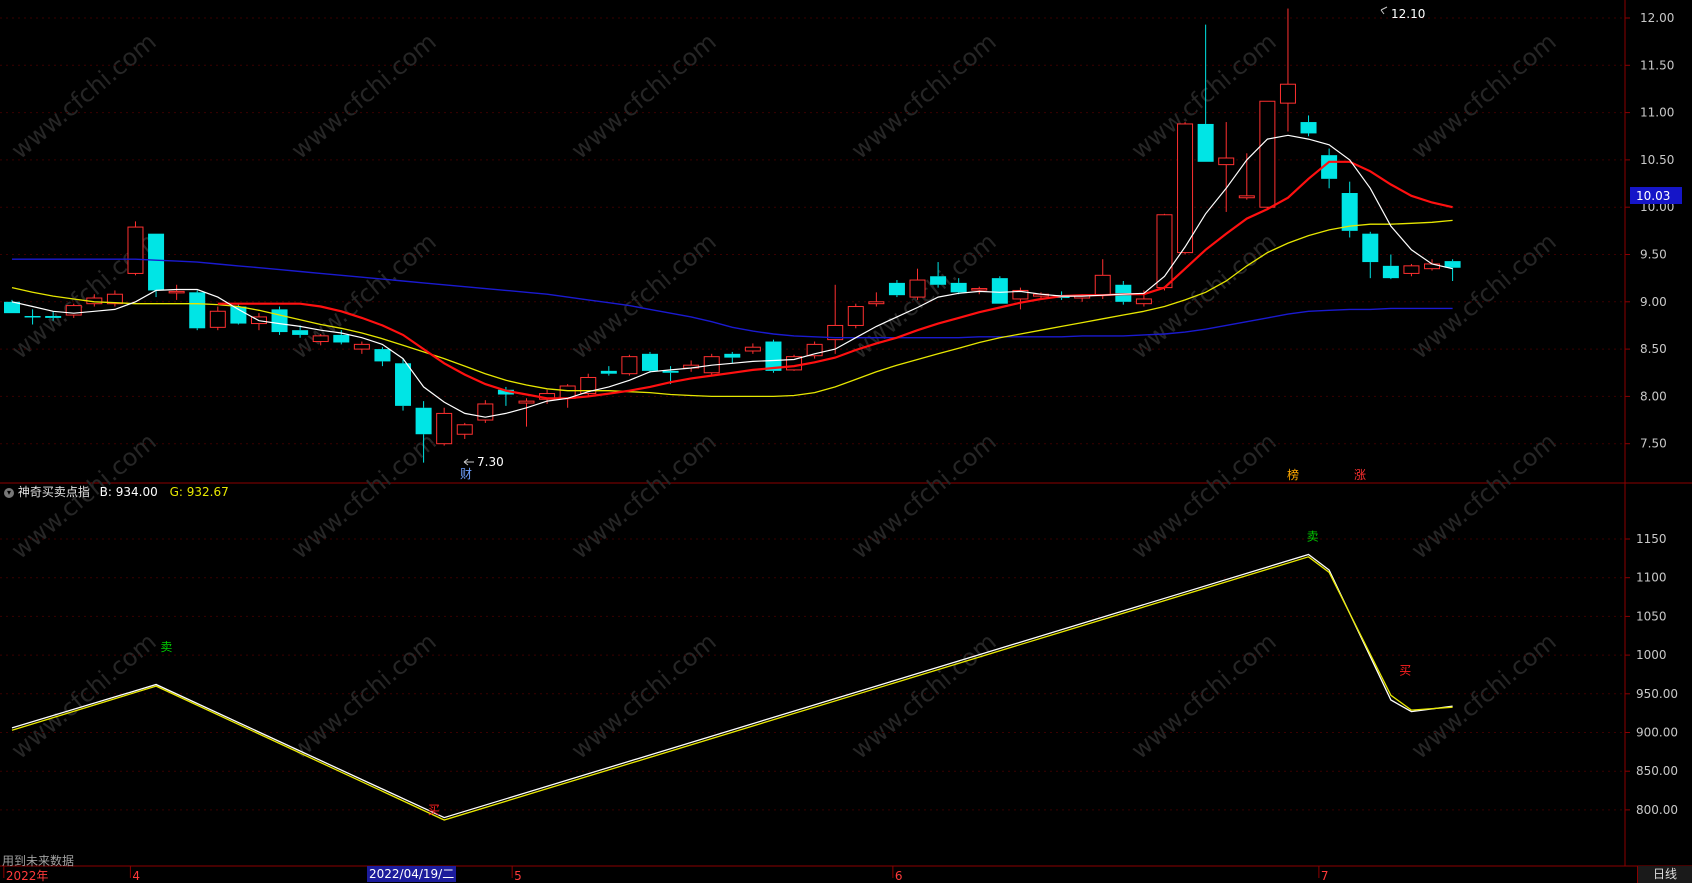 This screenshot has width=1692, height=883. I want to click on indicator-title: ▾ 神奇买卖点指 B: 934.00 G: 932.67, so click(116, 491).